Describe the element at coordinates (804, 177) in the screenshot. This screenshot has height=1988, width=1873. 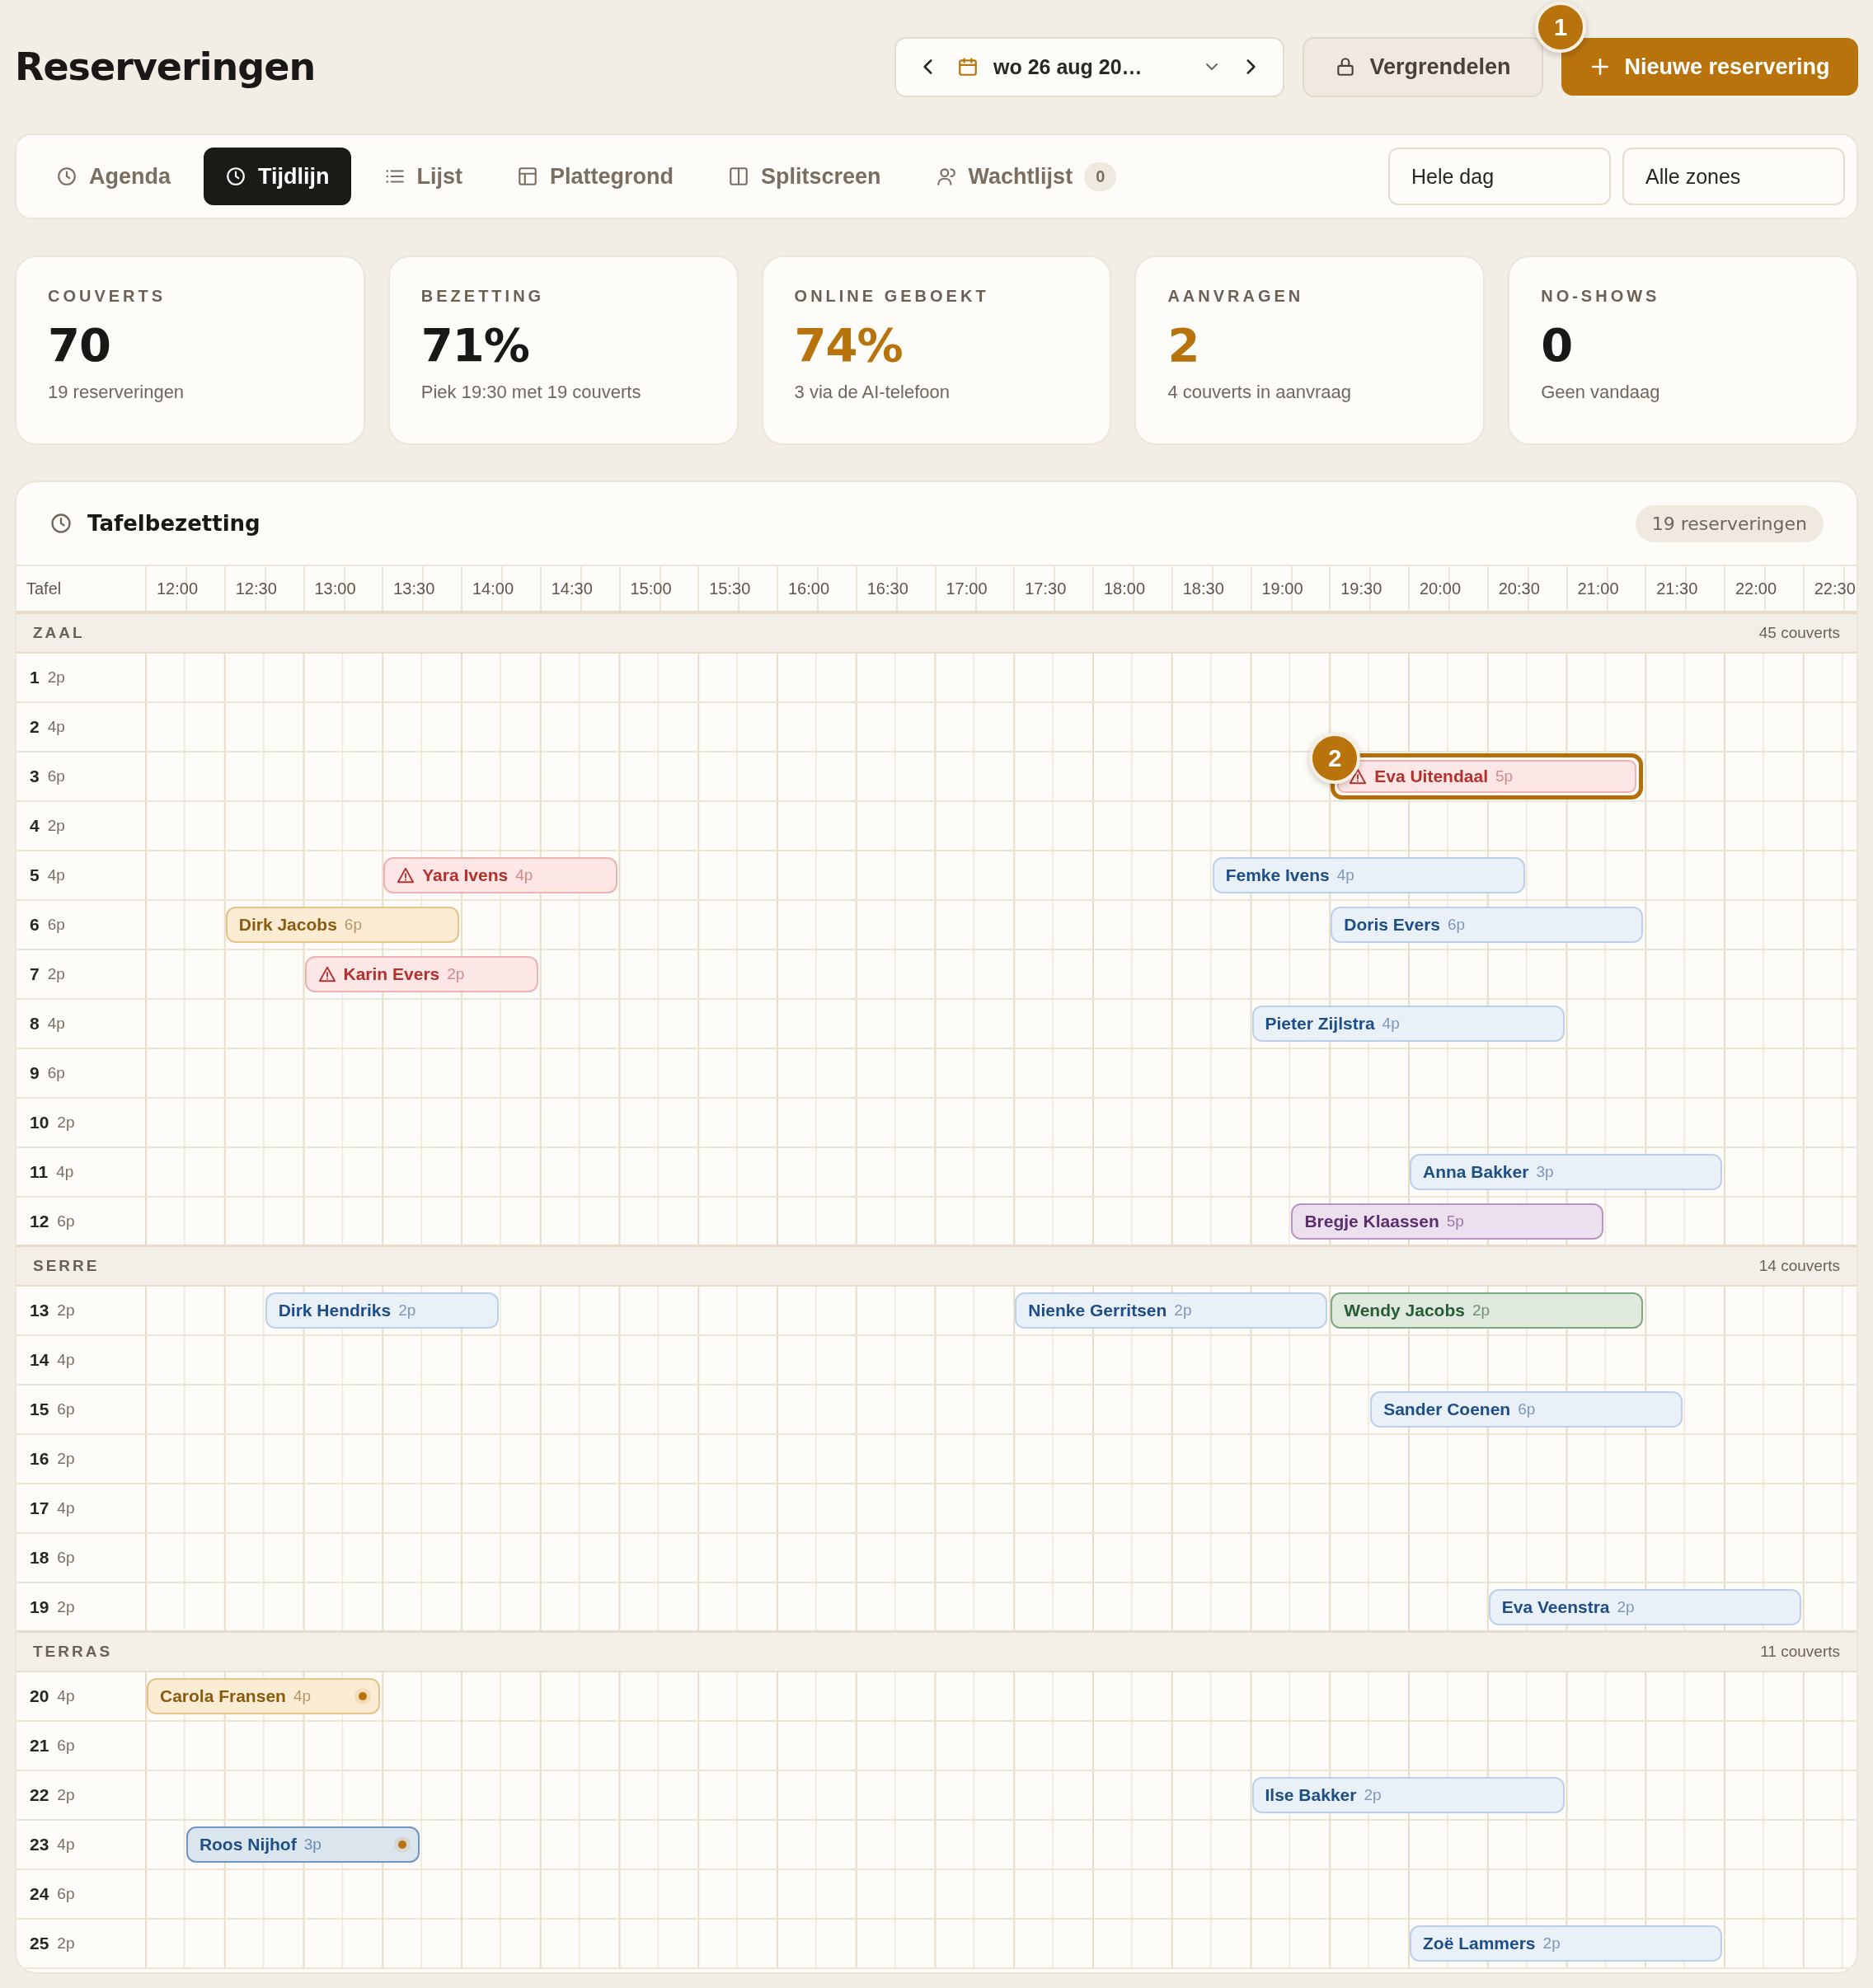
I see `view-tab: Splitscreen` at that location.